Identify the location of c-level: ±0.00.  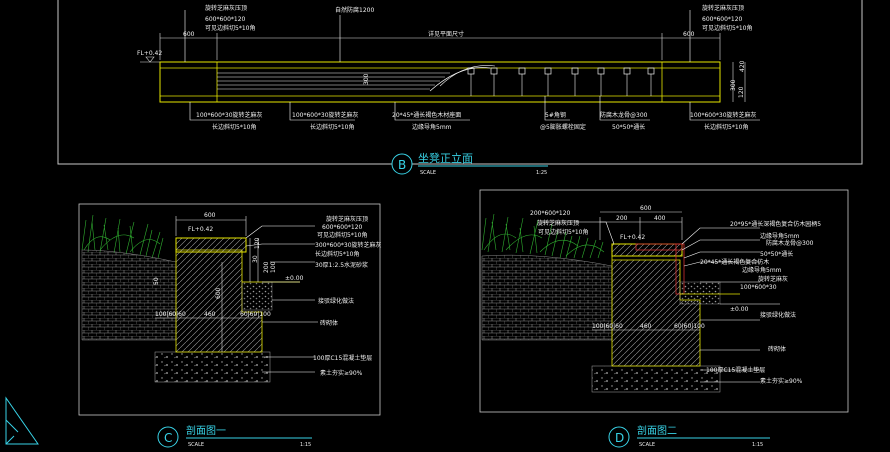
(294, 278).